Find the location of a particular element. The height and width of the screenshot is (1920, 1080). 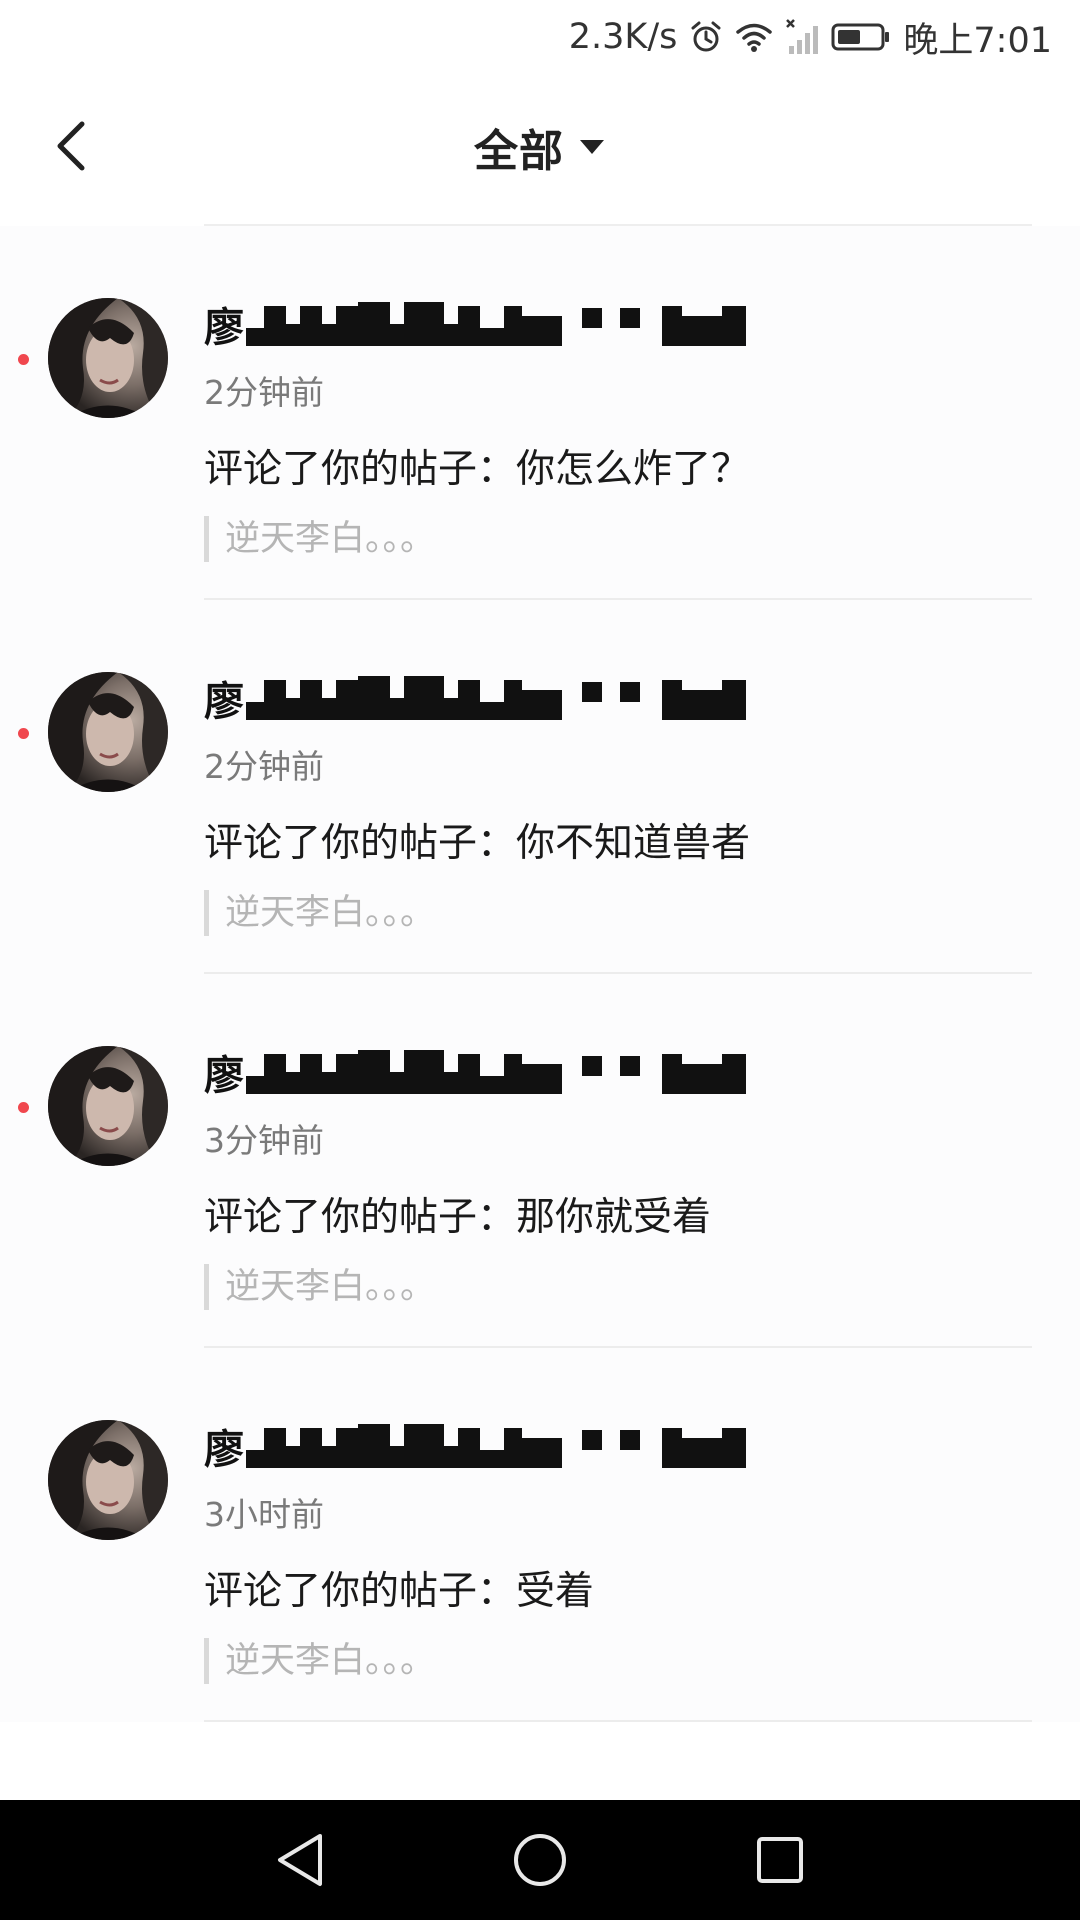

battery-icon is located at coordinates (861, 37).